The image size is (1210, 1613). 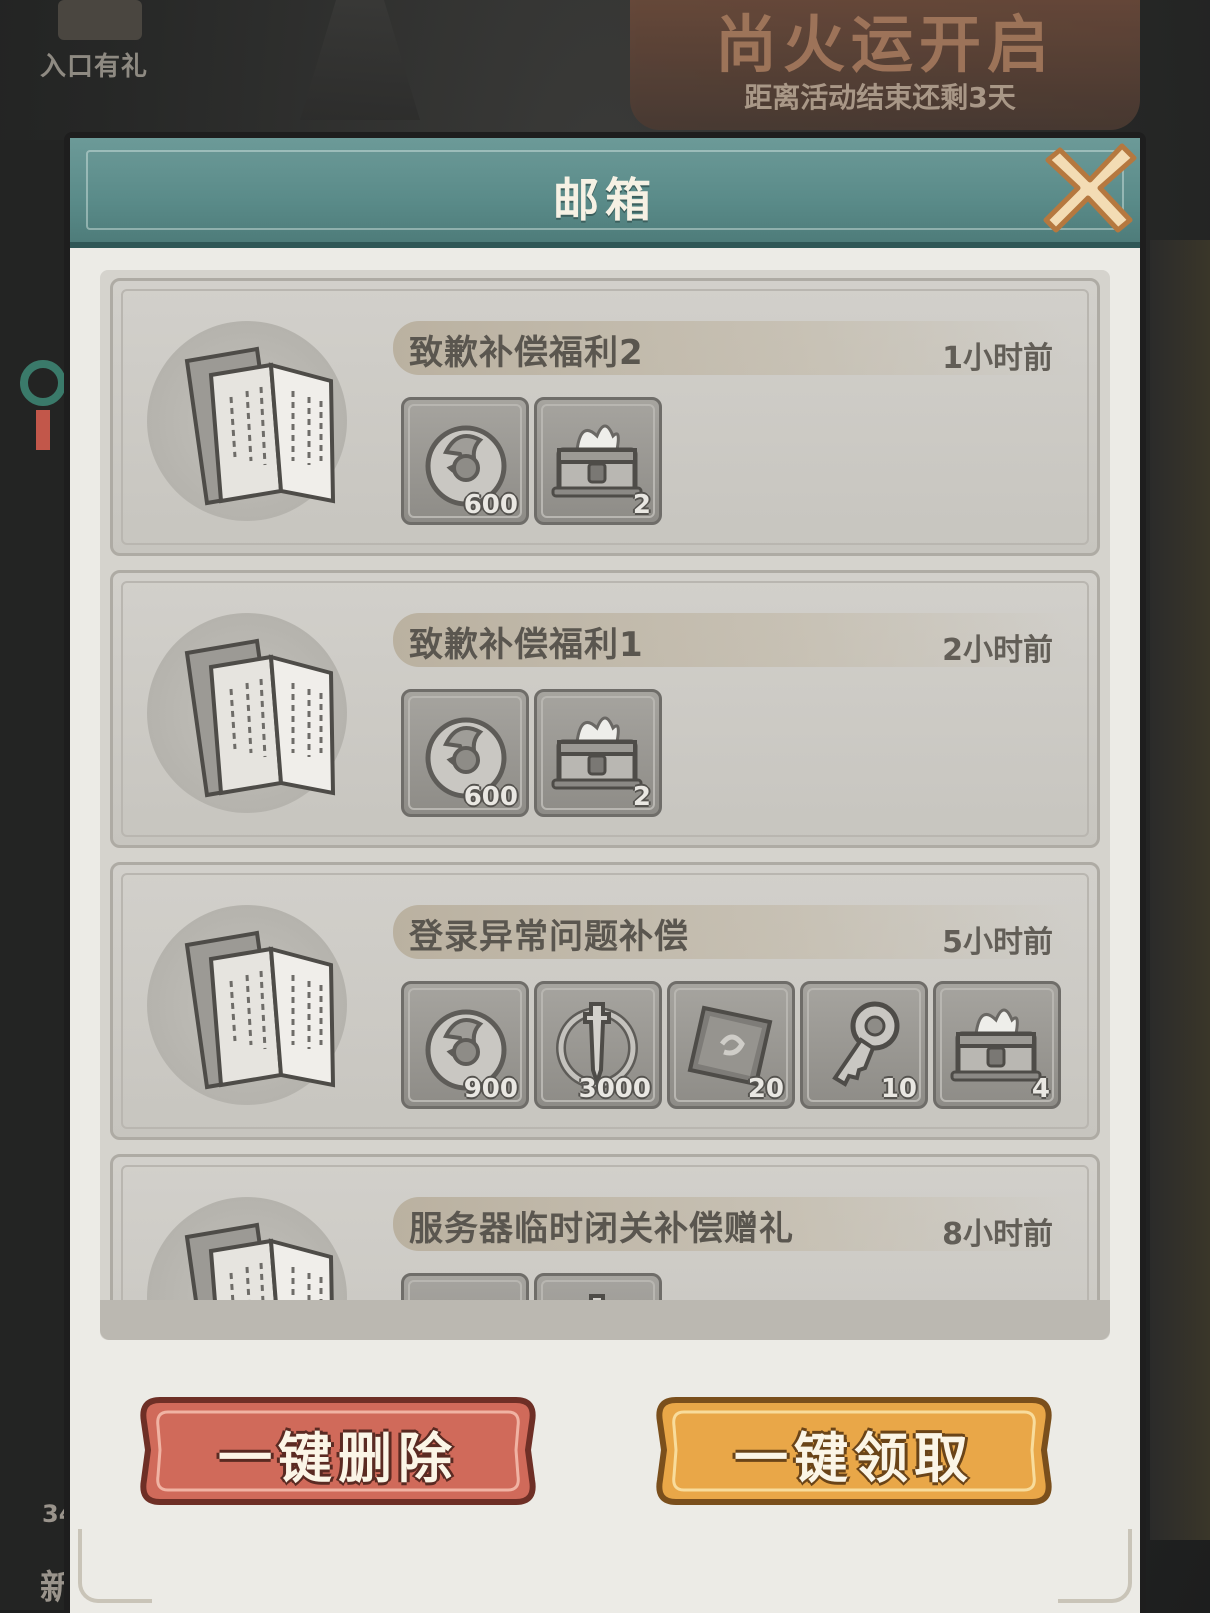 I want to click on right-side-panel, so click(x=1180, y=890).